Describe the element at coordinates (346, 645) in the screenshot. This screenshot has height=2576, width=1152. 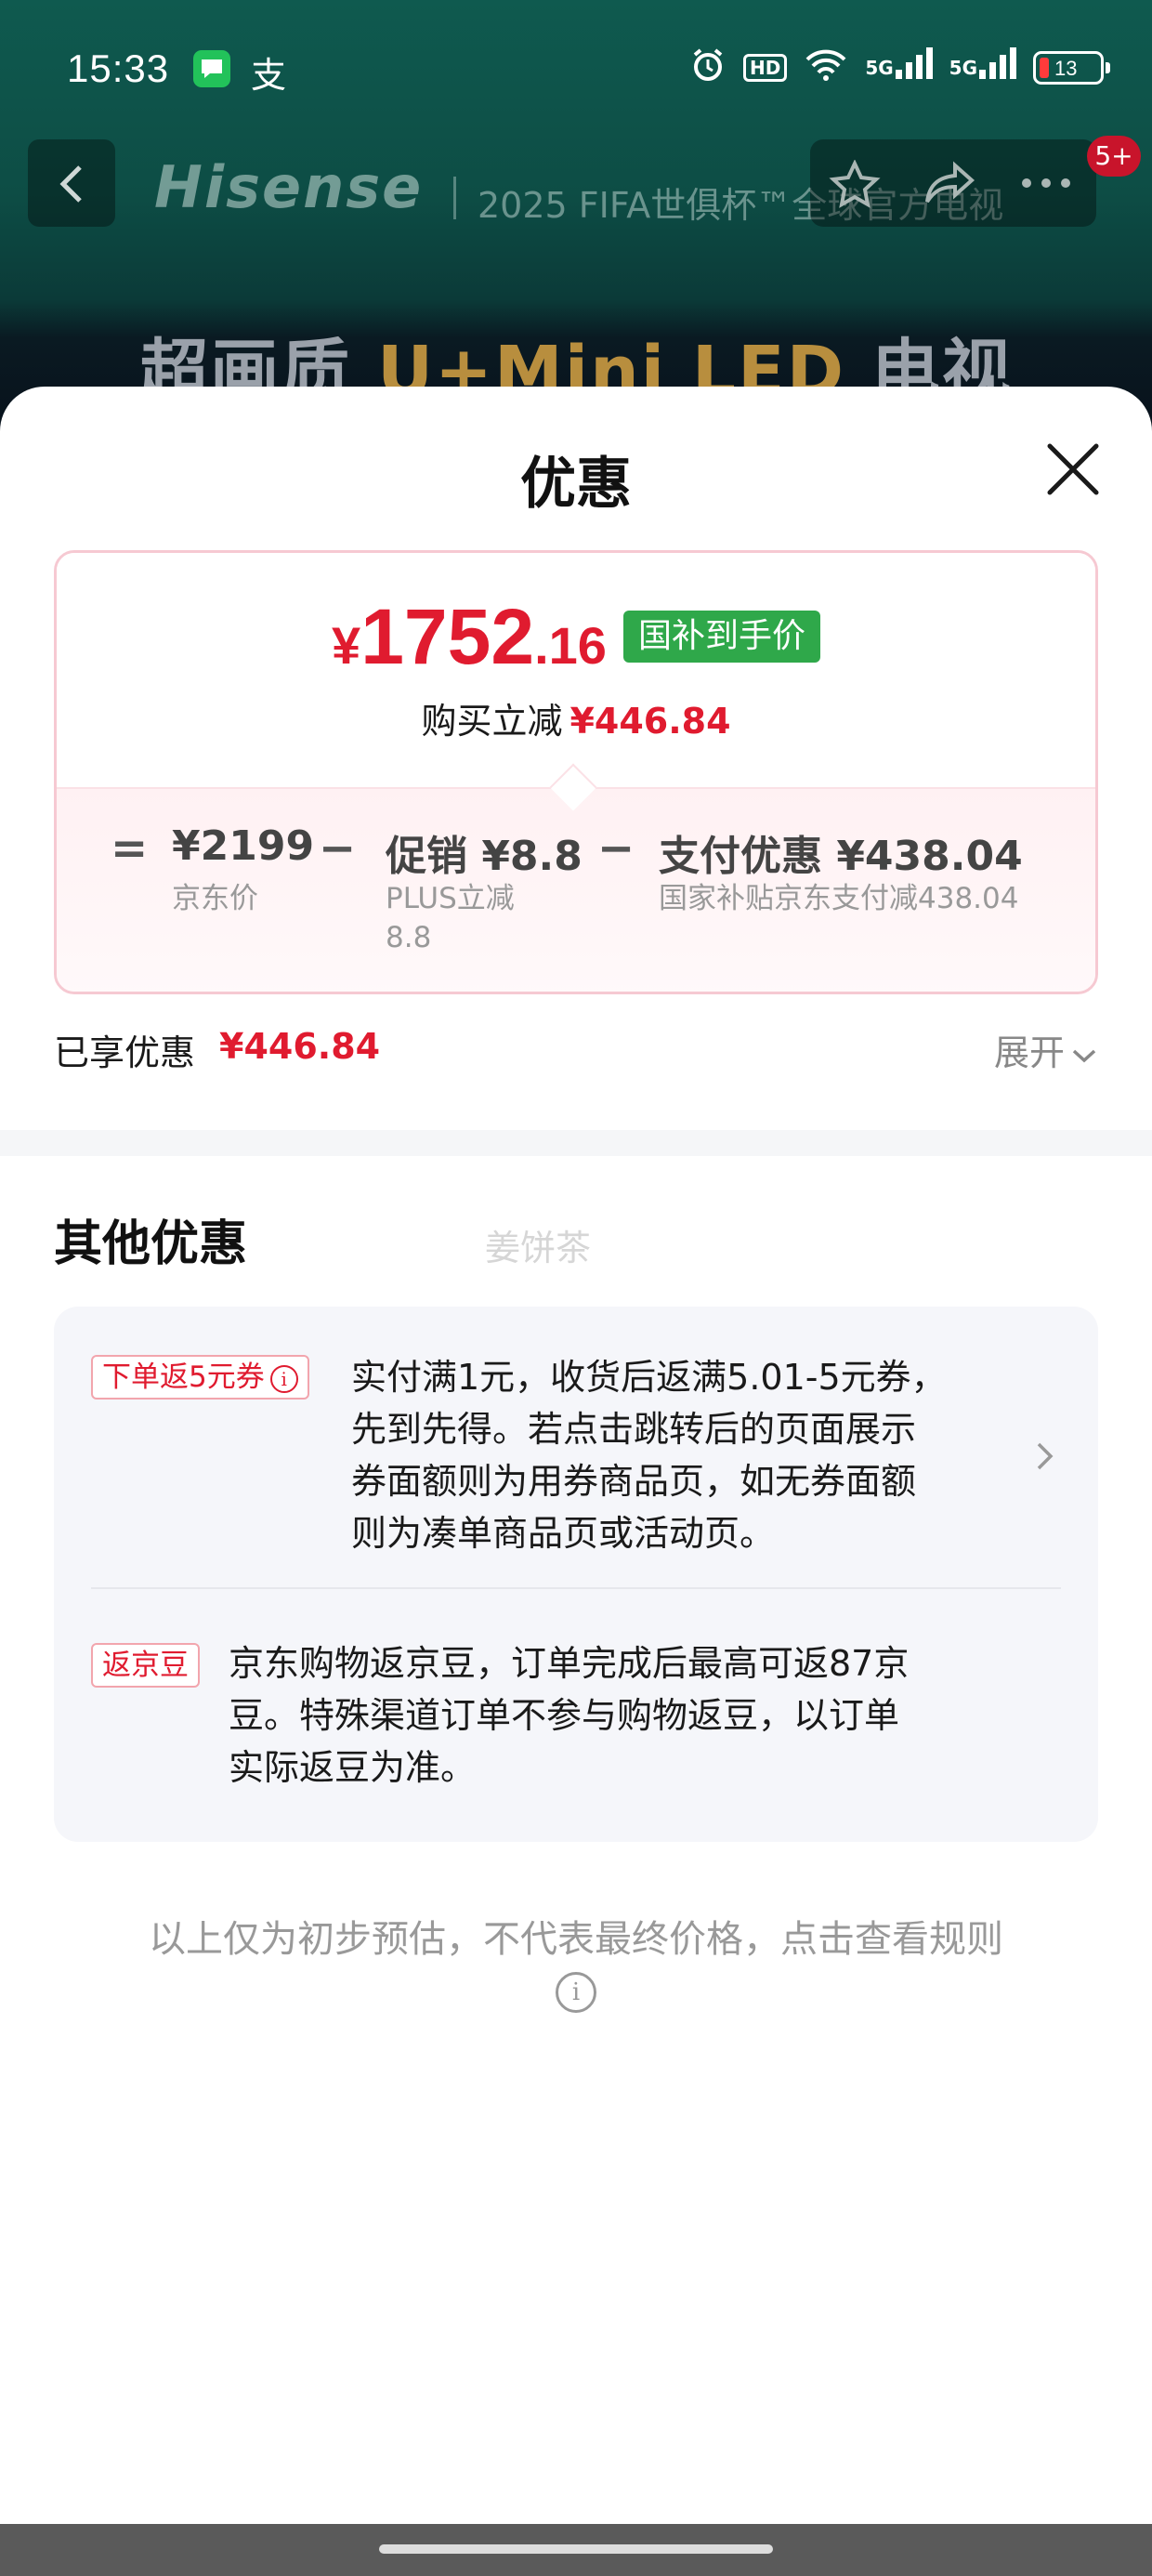
I see `final-price-currency: ¥` at that location.